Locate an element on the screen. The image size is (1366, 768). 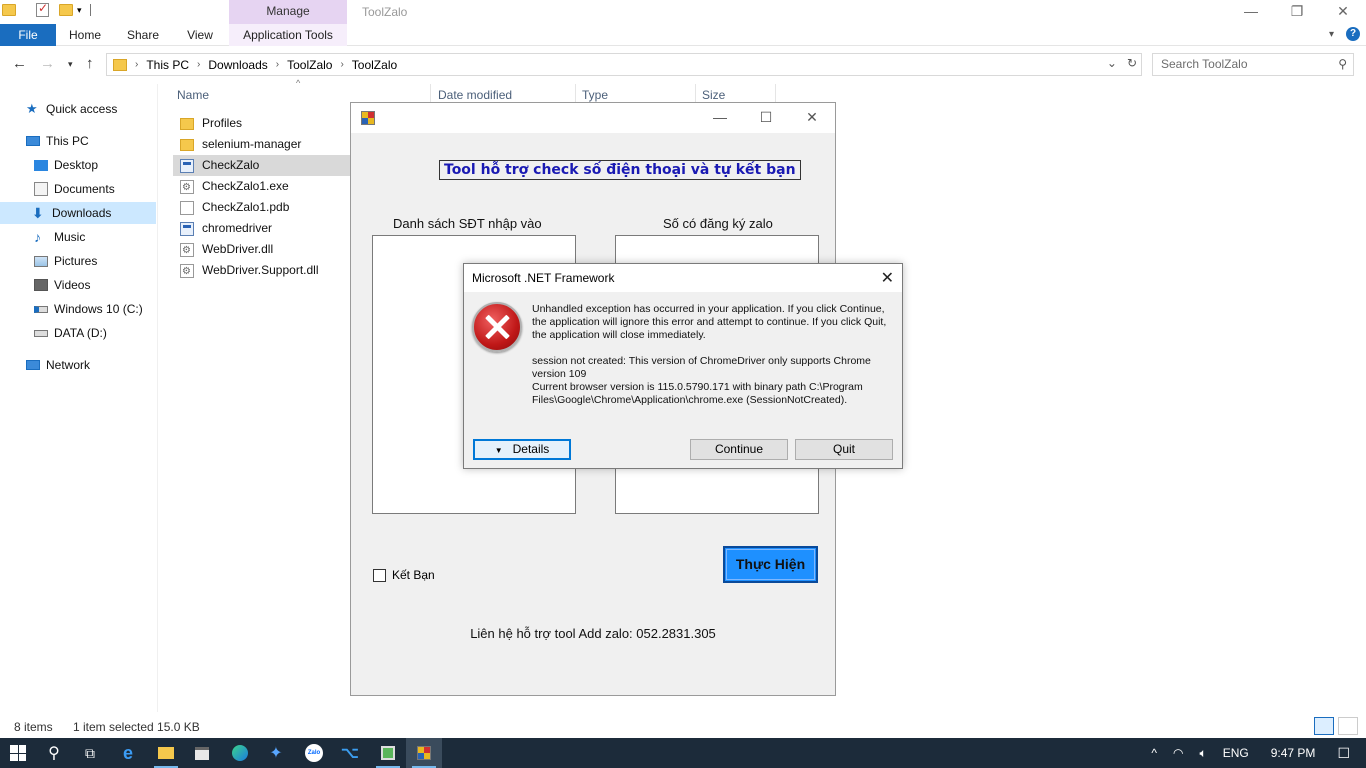
nav-videos: Videos is located at coordinates (62, 285).